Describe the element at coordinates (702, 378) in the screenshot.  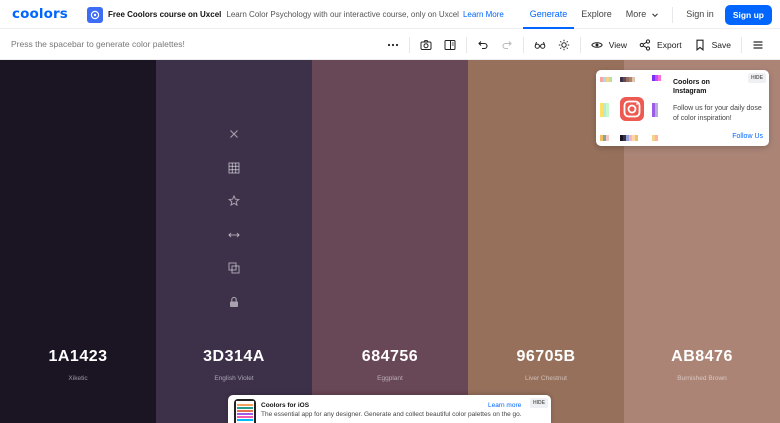
I see `color-name: Burnished Brown` at that location.